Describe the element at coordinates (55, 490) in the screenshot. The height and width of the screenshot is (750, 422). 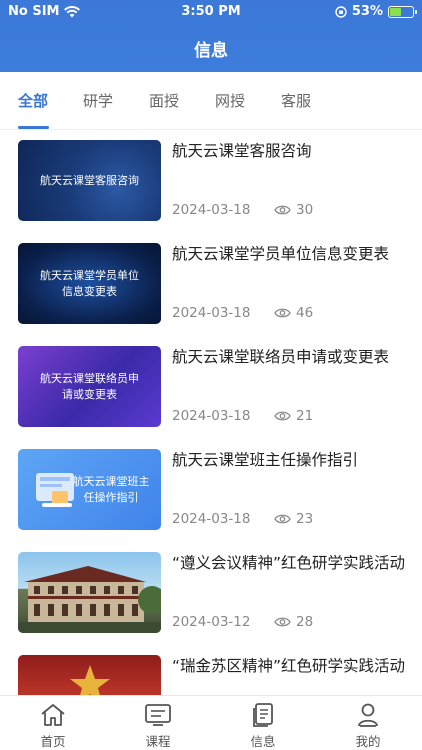
I see `document-illustration-icon` at that location.